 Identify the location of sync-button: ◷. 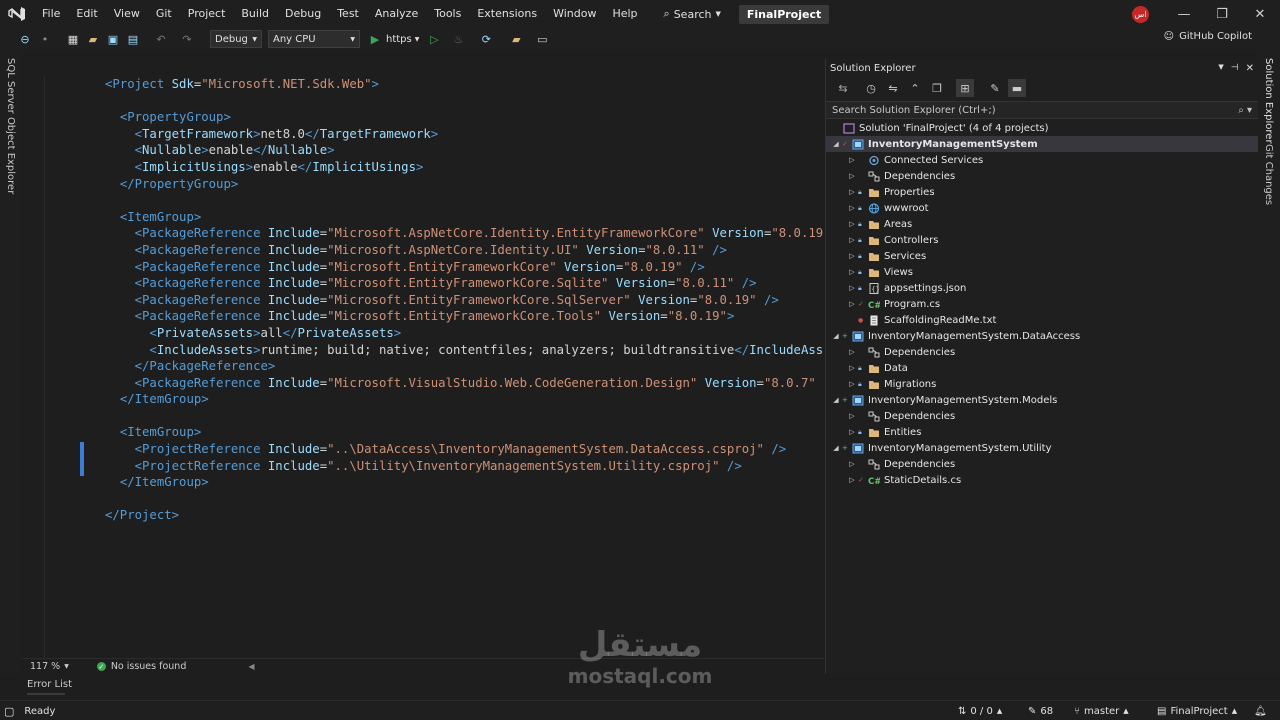
(871, 88).